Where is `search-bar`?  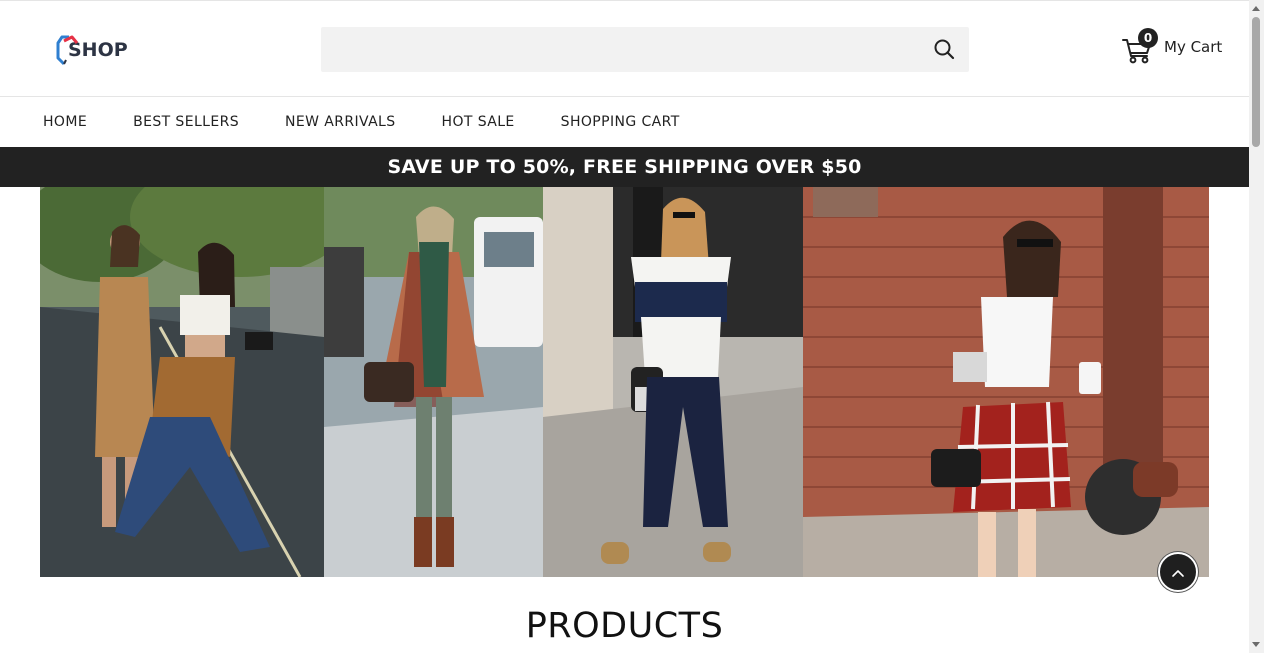 search-bar is located at coordinates (645, 49).